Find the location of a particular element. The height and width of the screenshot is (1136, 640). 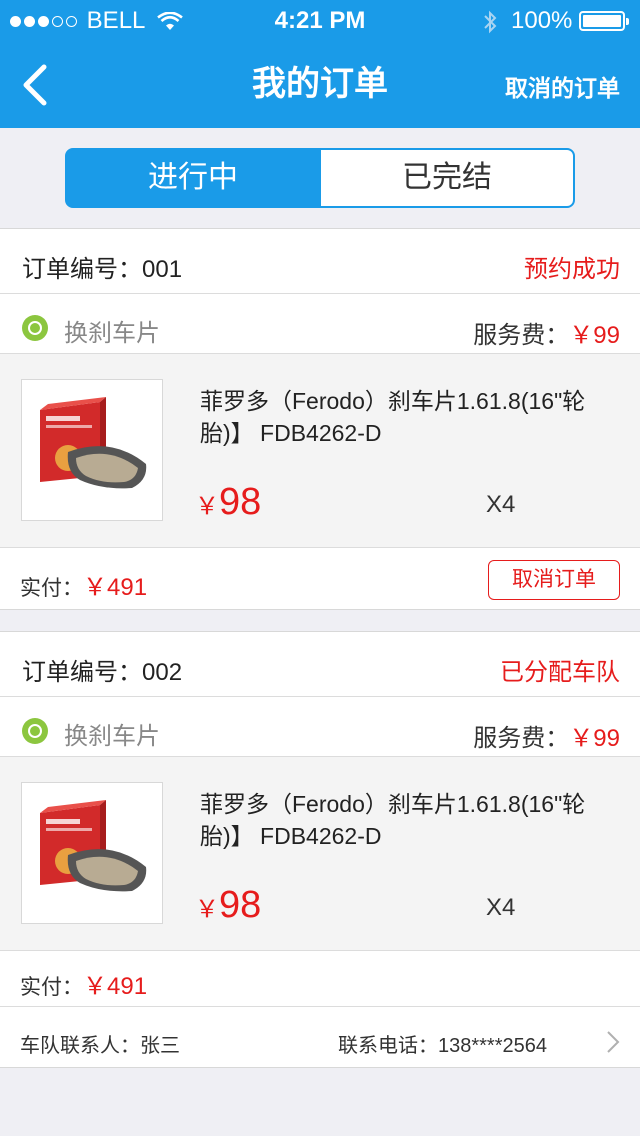

order-number: 订单编号：001 is located at coordinates (102, 269).